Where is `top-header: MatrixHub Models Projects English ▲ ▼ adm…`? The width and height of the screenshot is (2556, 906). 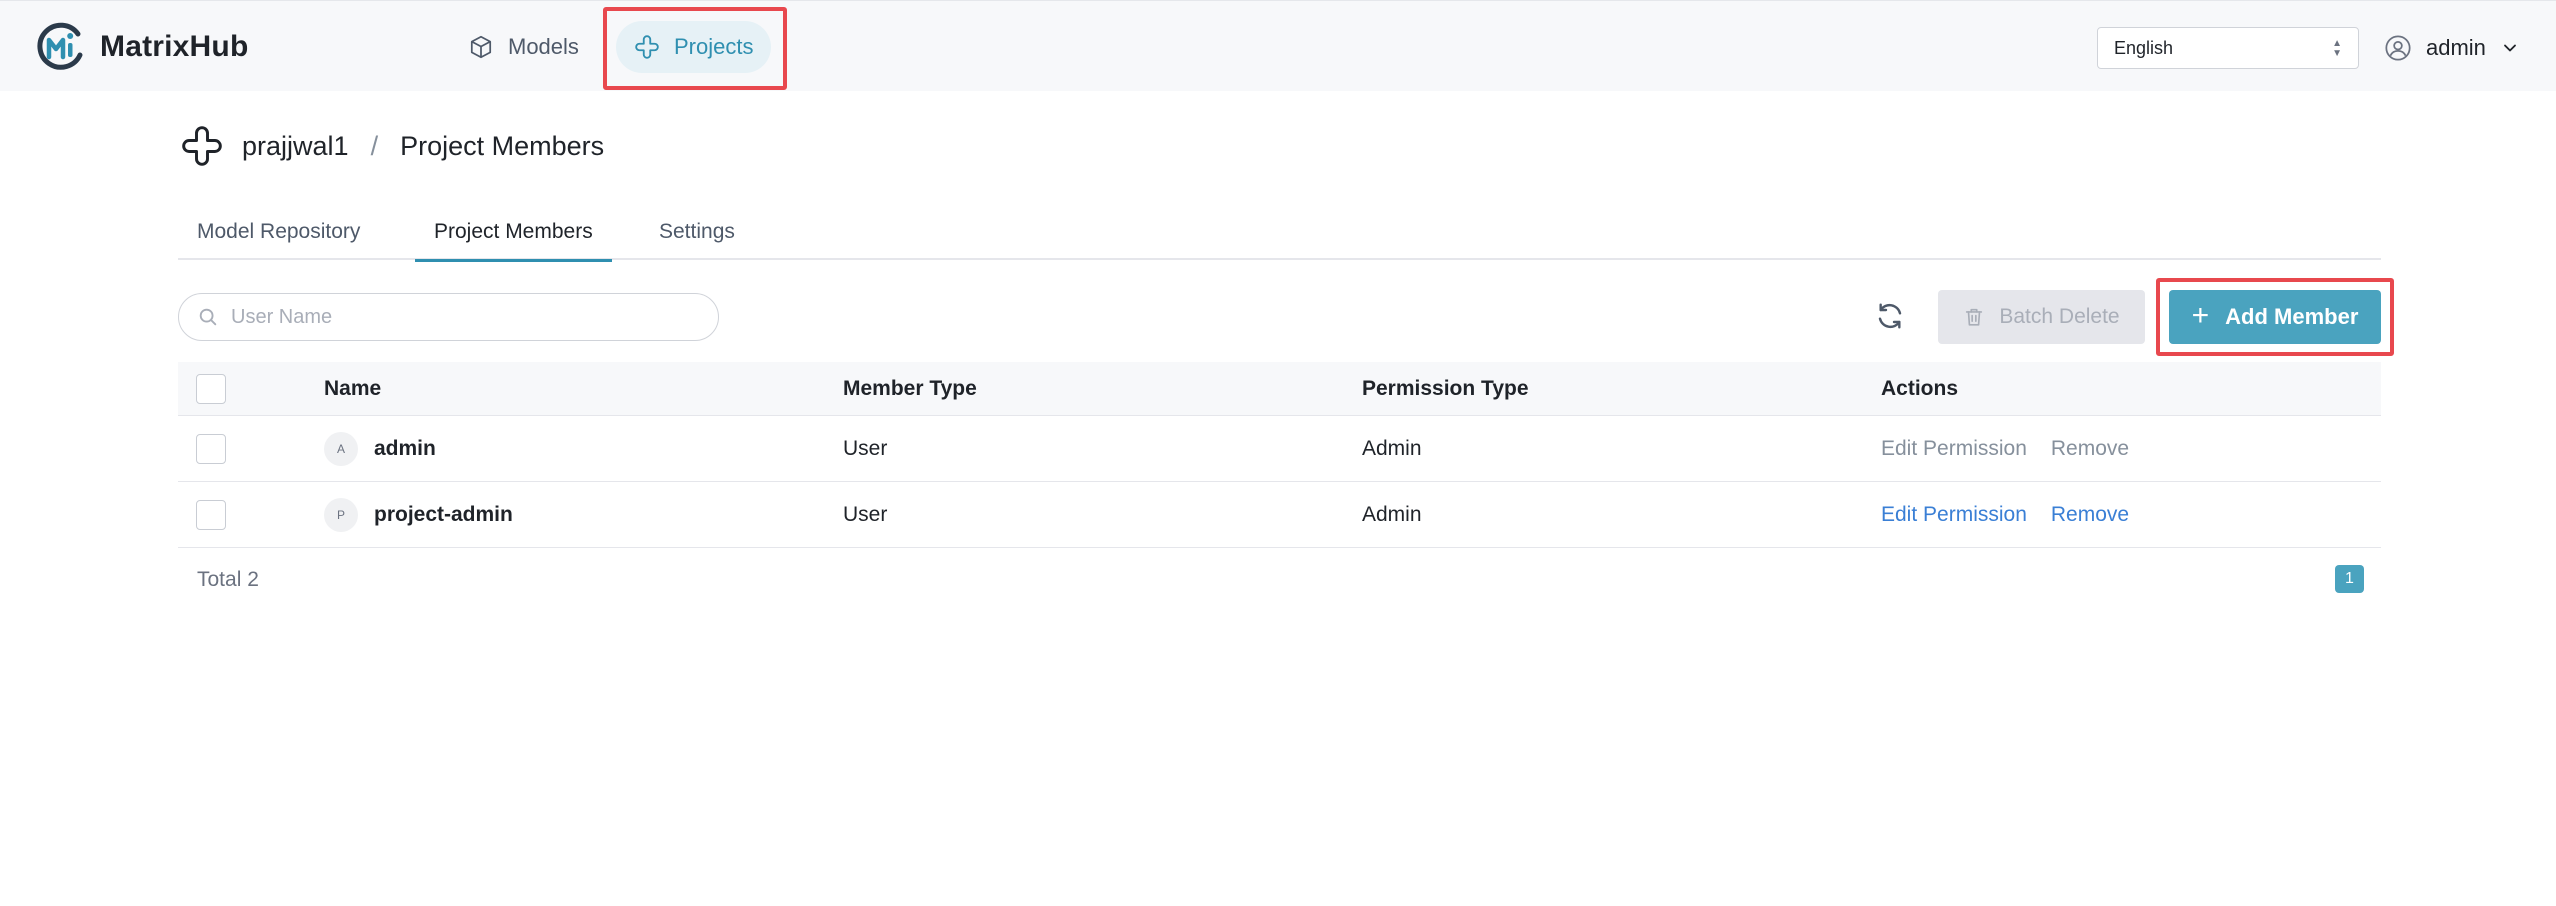 top-header: MatrixHub Models Projects English ▲ ▼ adm… is located at coordinates (1278, 45).